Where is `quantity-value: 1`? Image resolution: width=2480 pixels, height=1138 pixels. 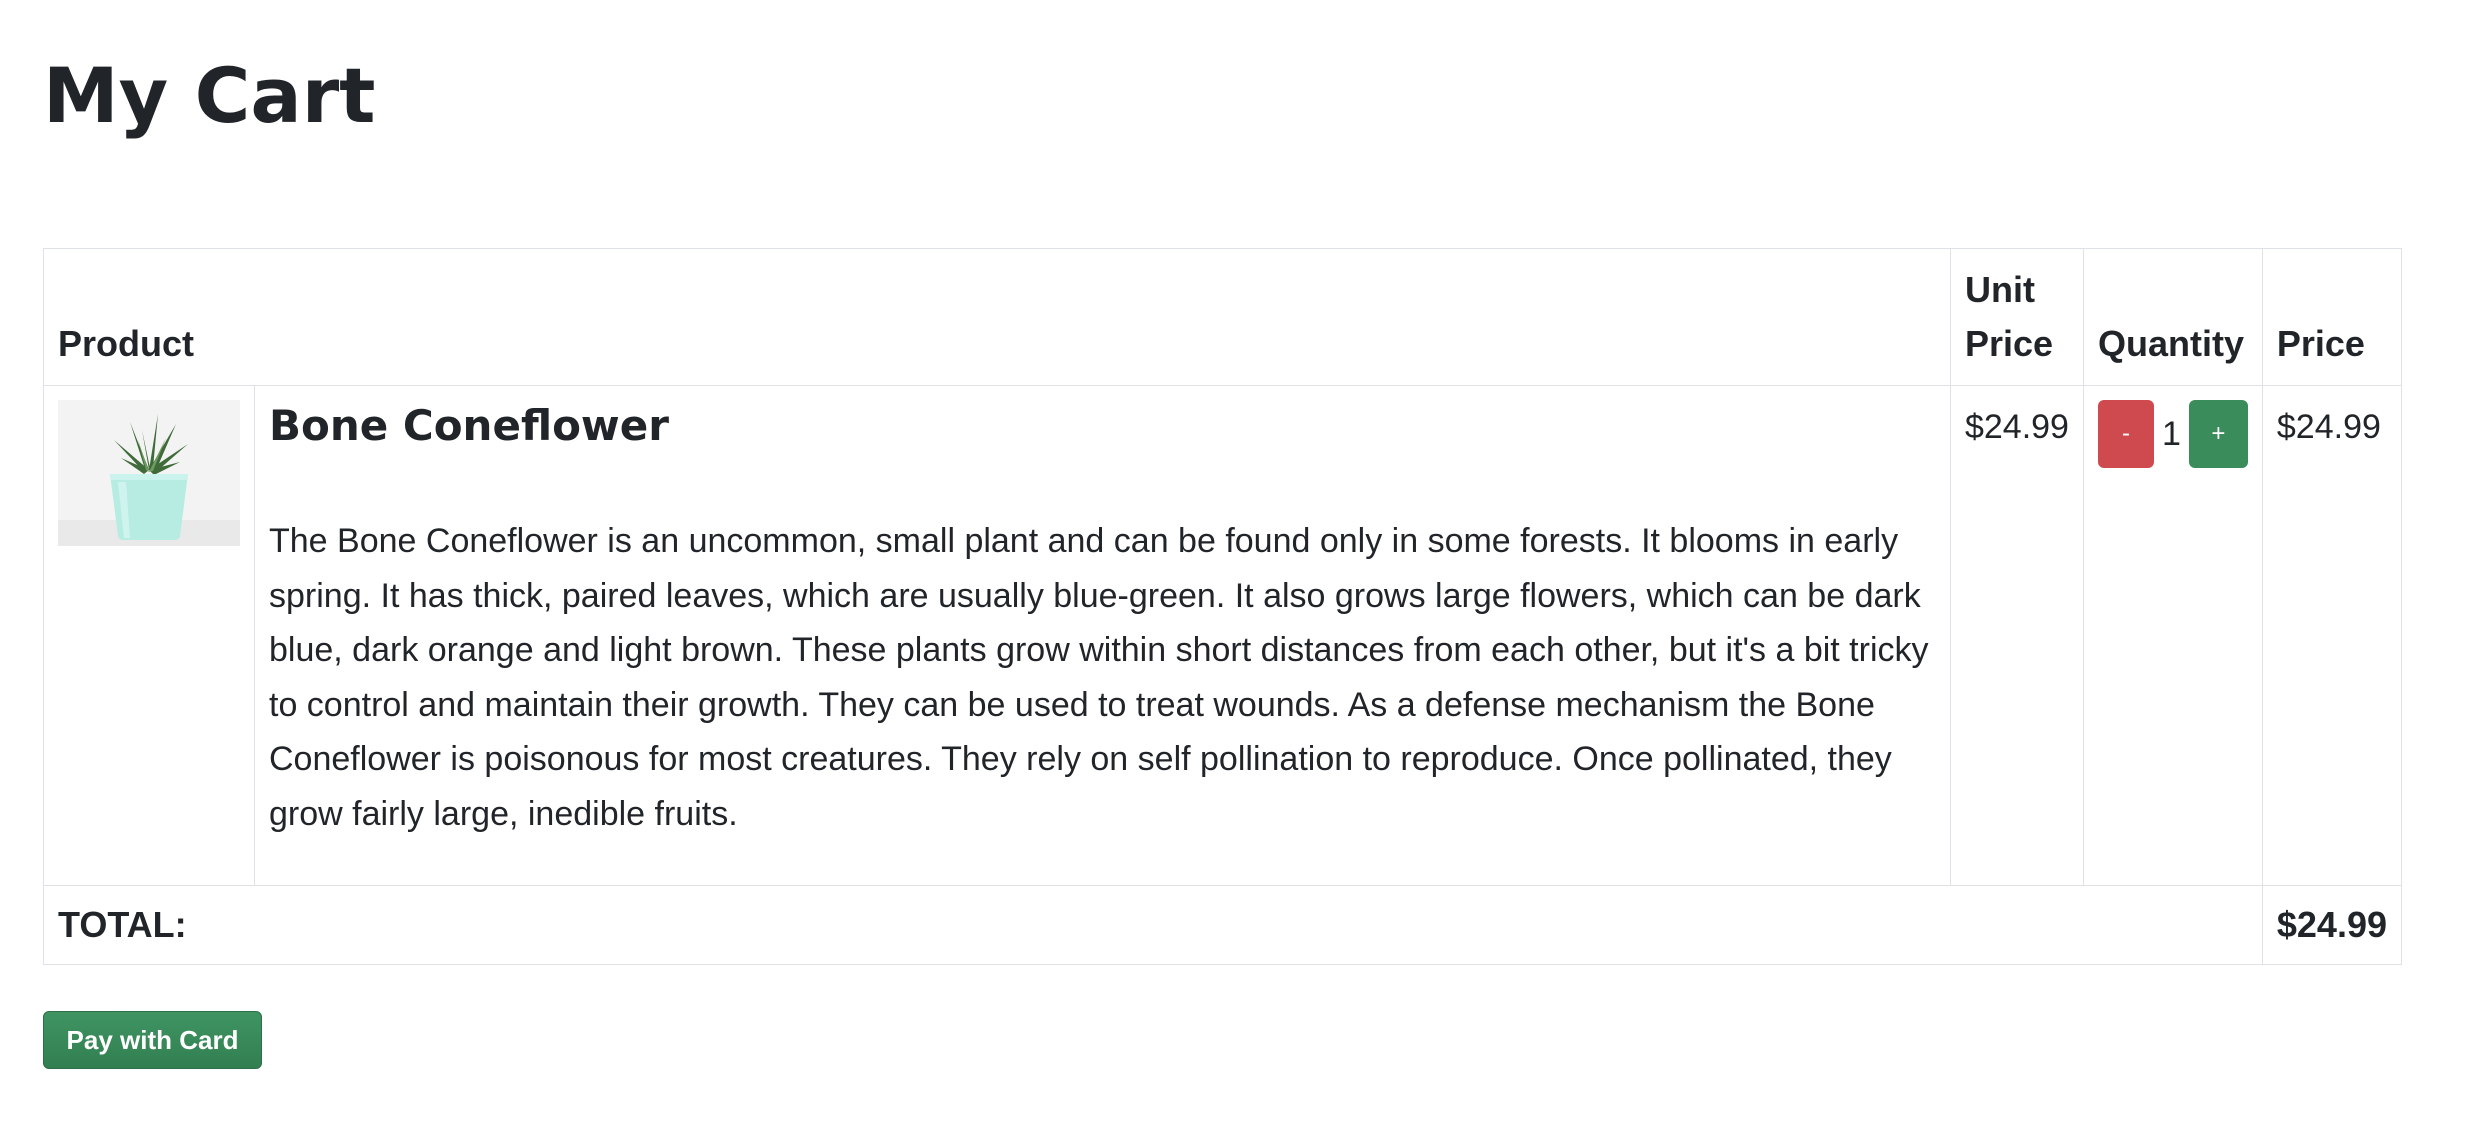 quantity-value: 1 is located at coordinates (2171, 434).